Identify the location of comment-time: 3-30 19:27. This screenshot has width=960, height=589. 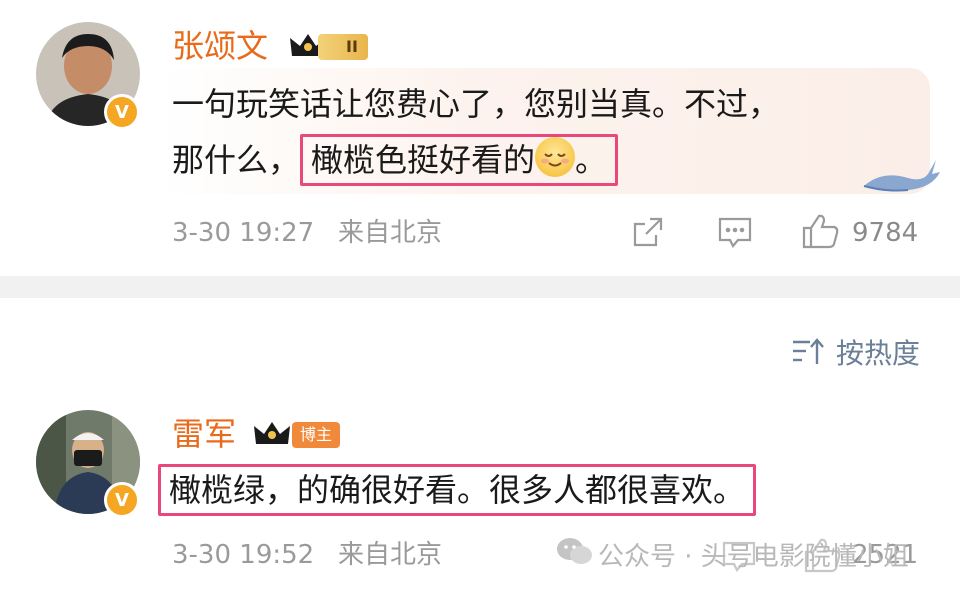
(243, 233).